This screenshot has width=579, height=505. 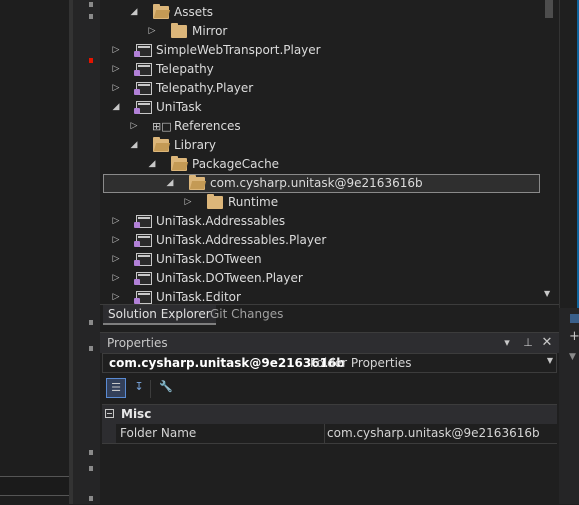 What do you see at coordinates (329, 414) in the screenshot?
I see `category-row: Misc` at bounding box center [329, 414].